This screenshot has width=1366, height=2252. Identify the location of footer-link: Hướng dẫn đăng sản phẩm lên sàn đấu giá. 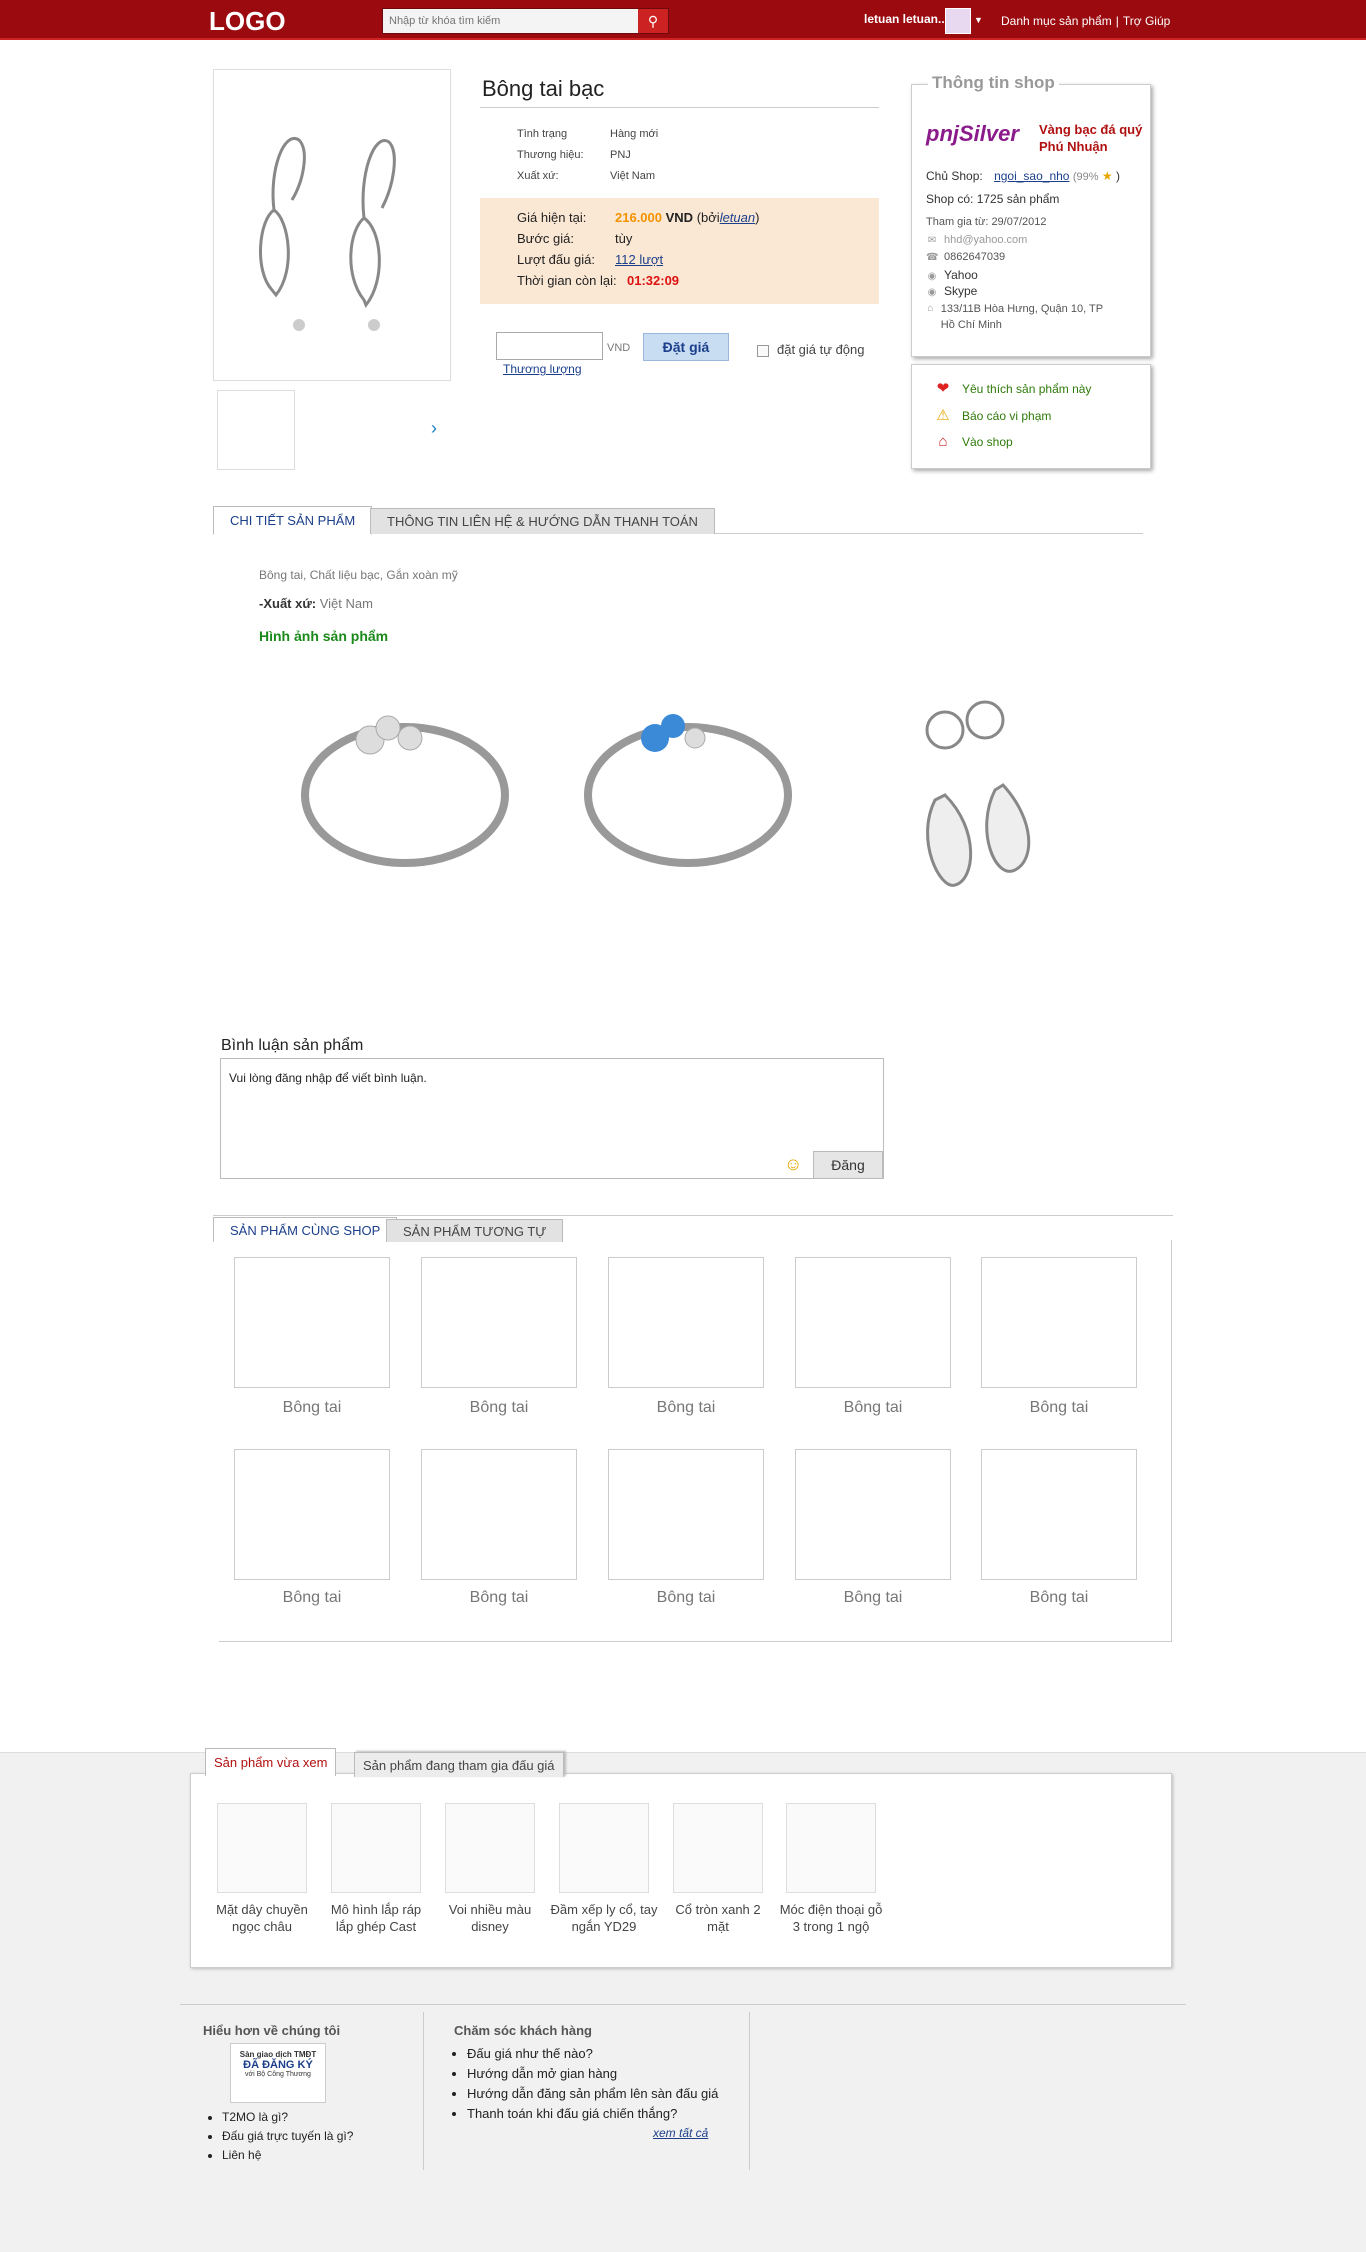
(592, 2094).